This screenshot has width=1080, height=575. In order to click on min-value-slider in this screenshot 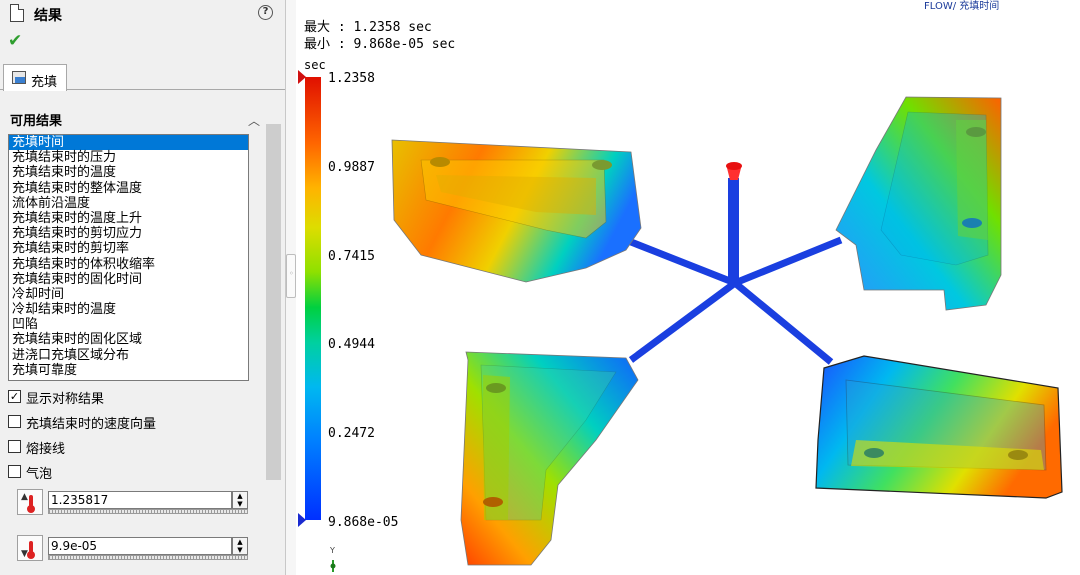, I will do `click(148, 557)`.